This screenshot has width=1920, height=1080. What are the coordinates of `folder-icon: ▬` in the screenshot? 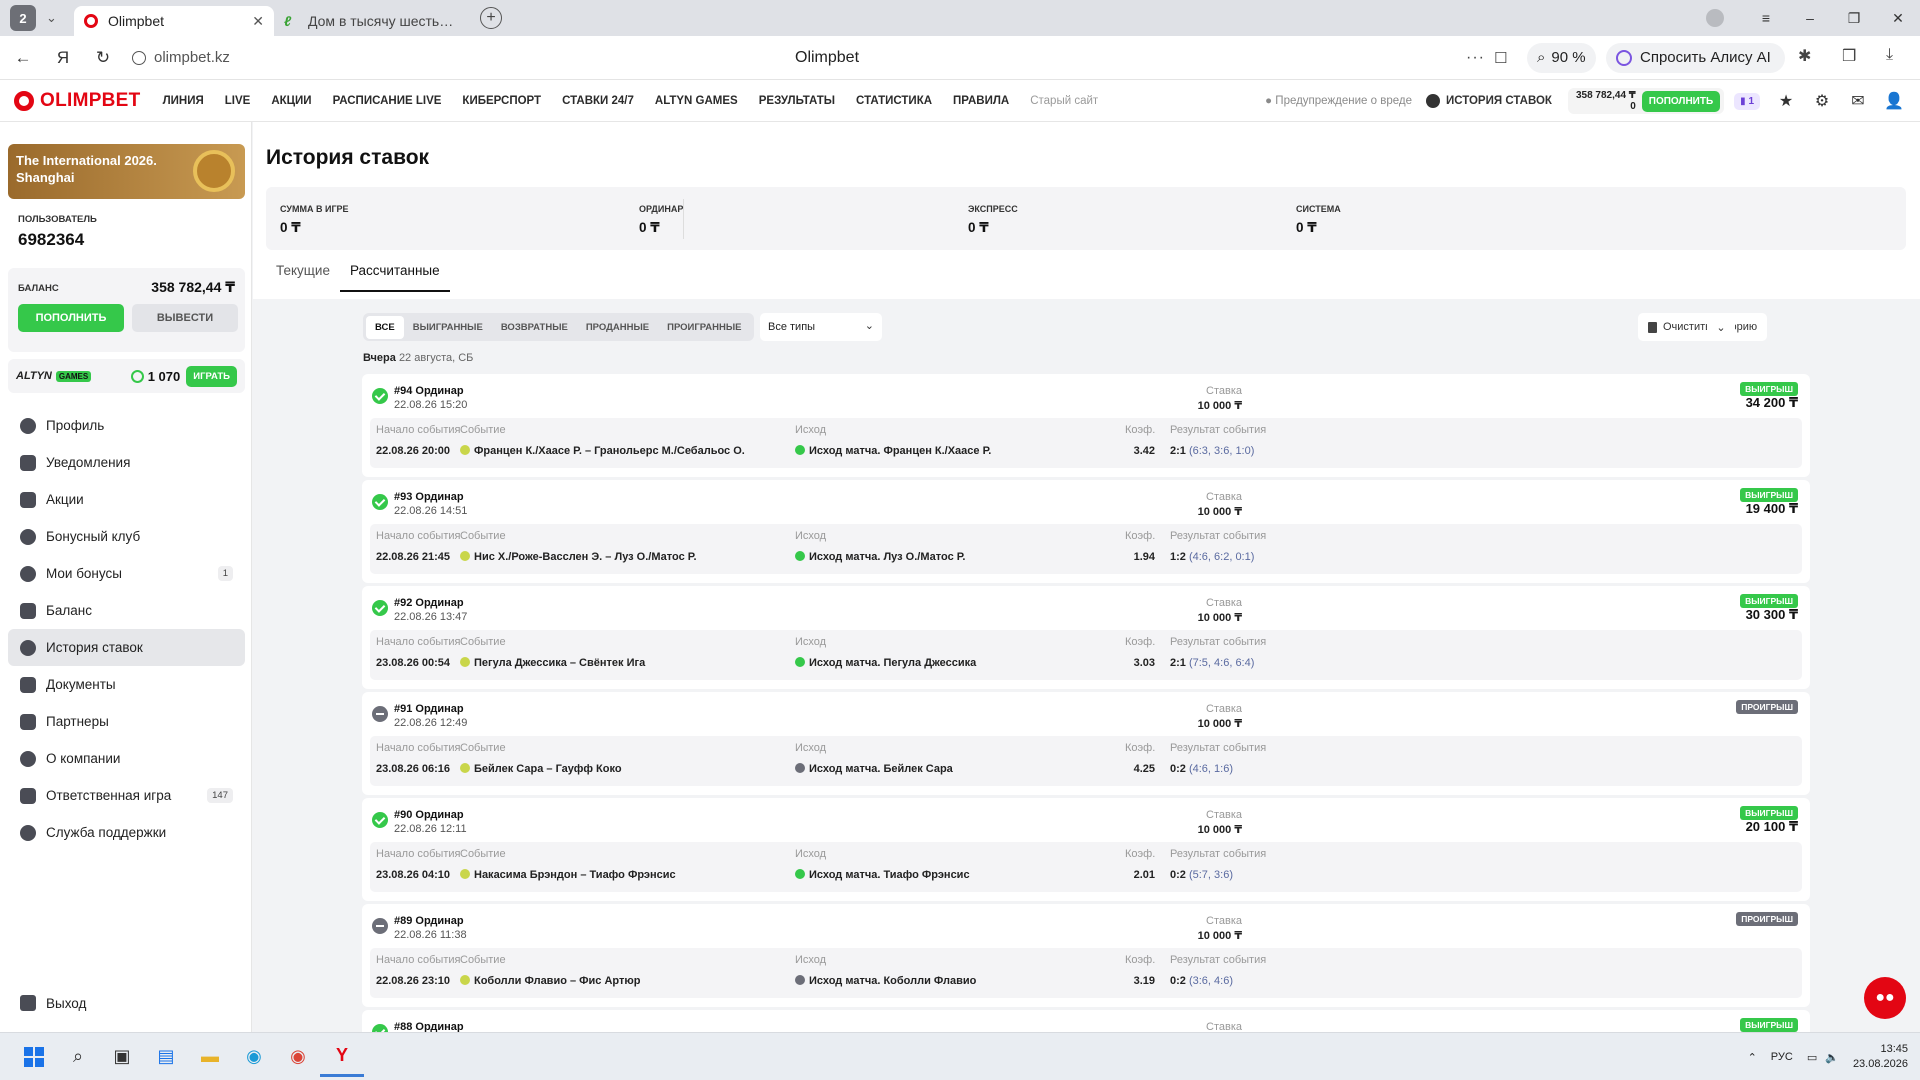 It's located at (210, 1057).